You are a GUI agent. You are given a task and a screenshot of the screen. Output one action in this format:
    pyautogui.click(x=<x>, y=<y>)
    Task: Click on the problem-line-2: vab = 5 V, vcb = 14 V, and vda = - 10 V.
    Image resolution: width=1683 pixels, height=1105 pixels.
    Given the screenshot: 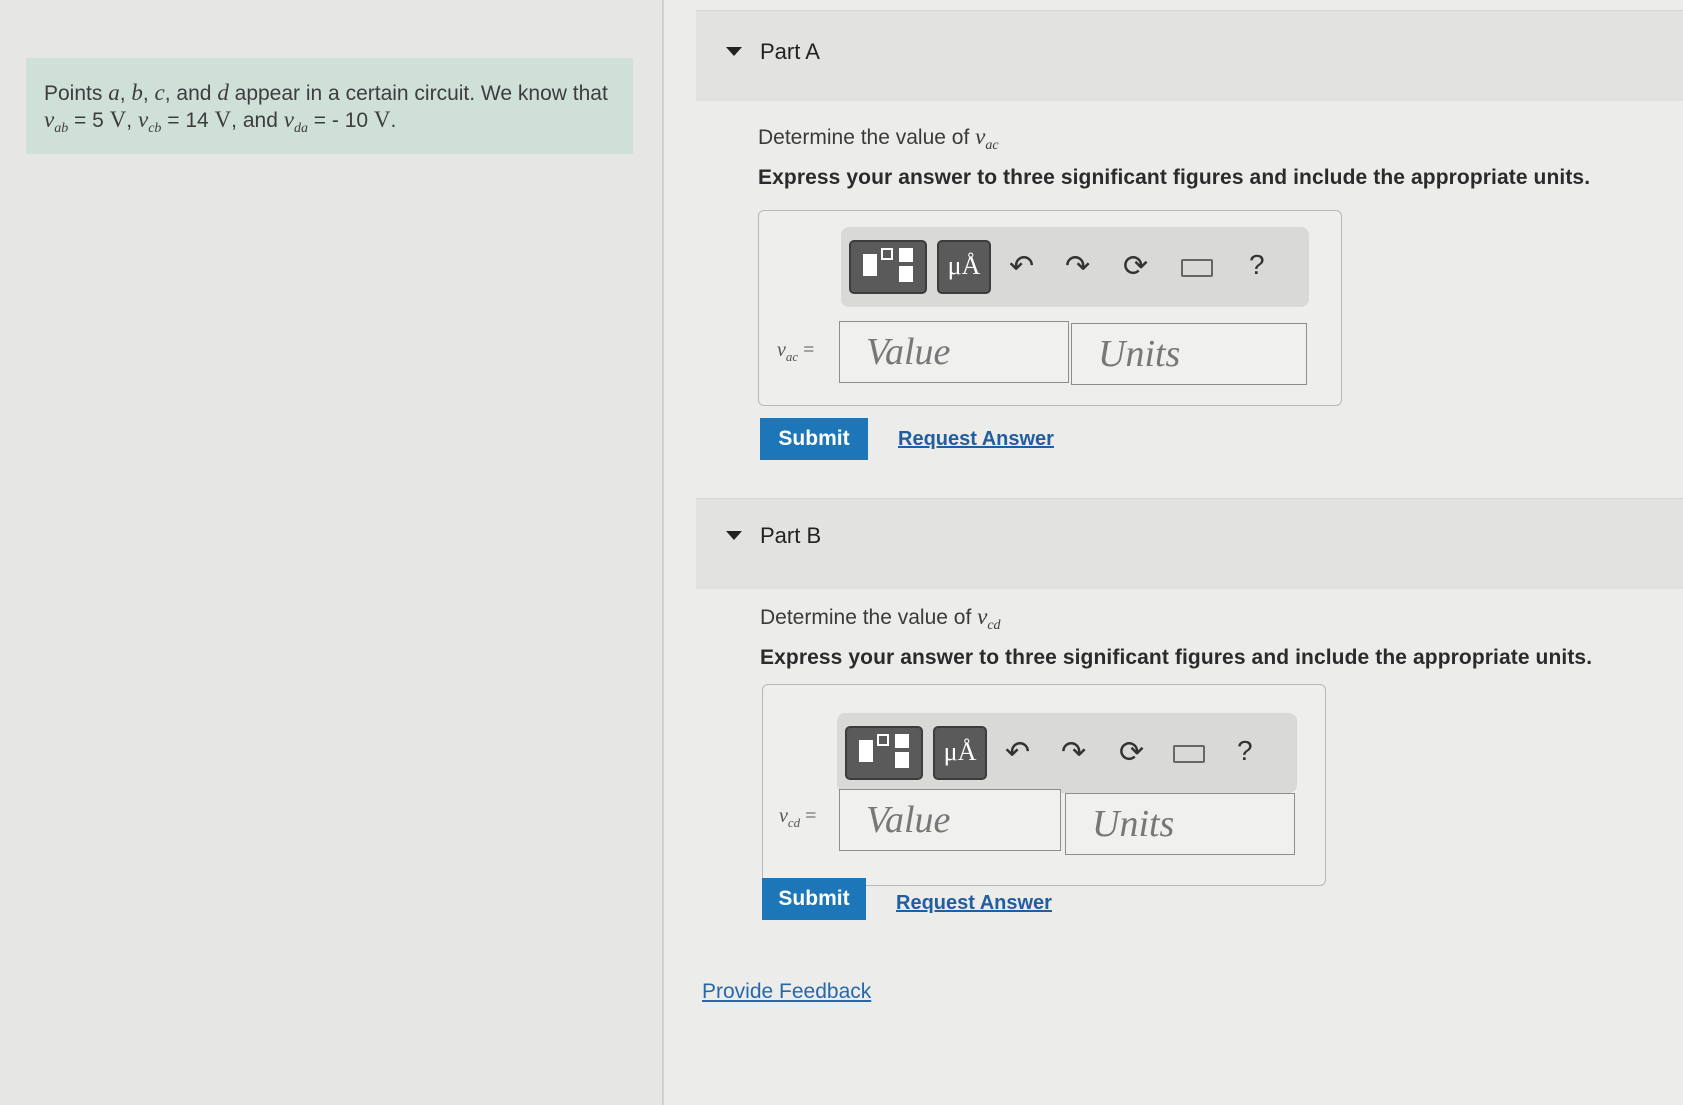 What is the action you would take?
    pyautogui.click(x=329, y=124)
    